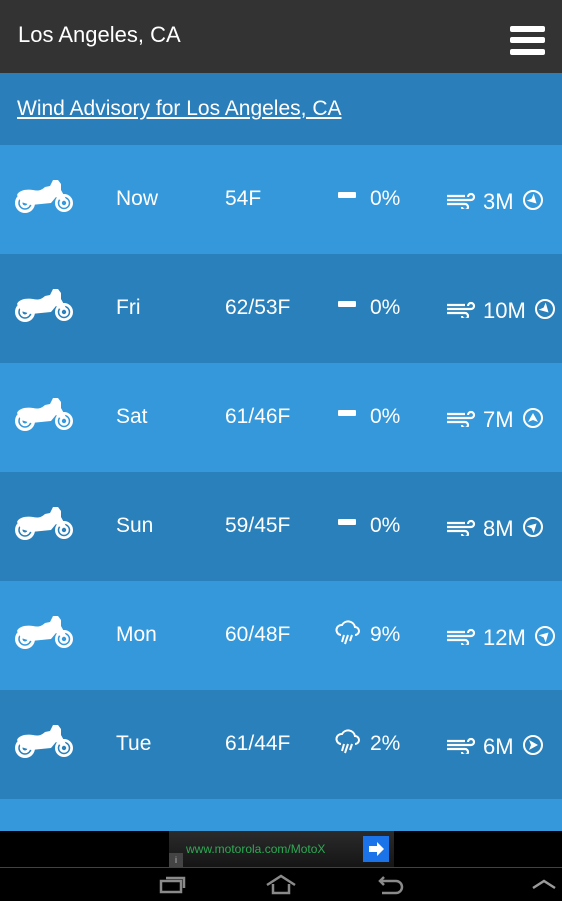  Describe the element at coordinates (137, 198) in the screenshot. I see `forecast-day: Now` at that location.